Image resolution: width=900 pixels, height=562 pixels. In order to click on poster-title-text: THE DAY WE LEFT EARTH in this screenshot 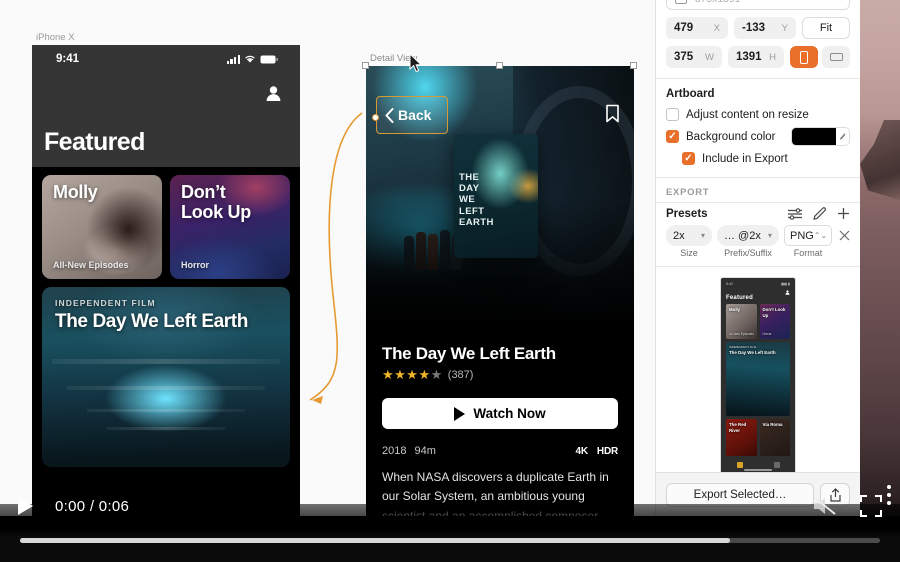, I will do `click(476, 200)`.